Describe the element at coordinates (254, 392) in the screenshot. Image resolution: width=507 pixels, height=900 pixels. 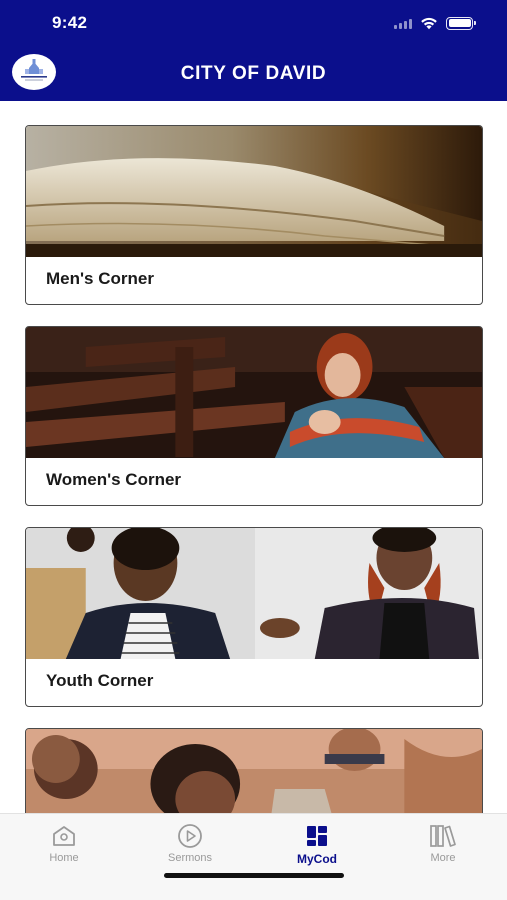
I see `woman-praying-image` at that location.